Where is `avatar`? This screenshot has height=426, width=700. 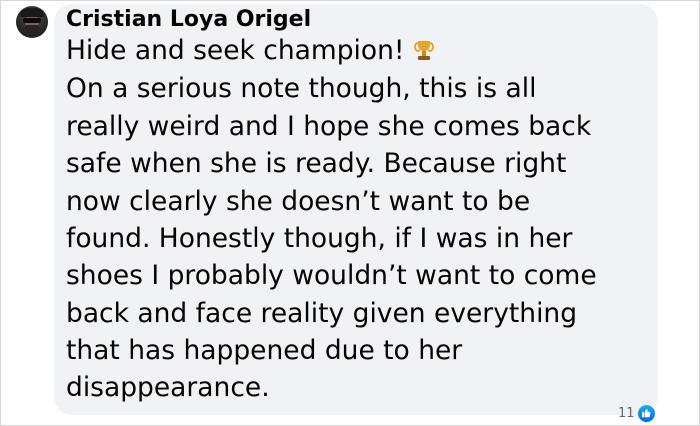
avatar is located at coordinates (32, 22).